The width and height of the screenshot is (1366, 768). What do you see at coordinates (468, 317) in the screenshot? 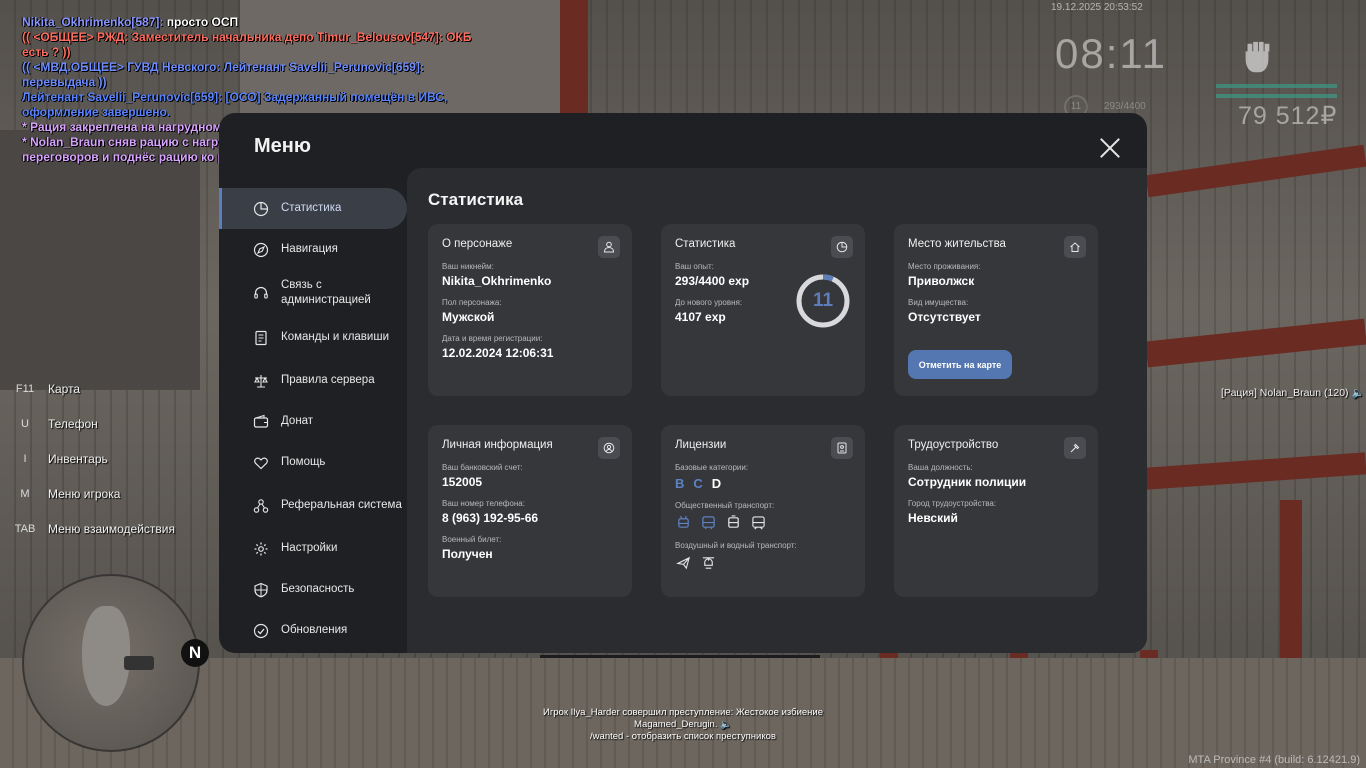
I see `gender-value: Мужской` at bounding box center [468, 317].